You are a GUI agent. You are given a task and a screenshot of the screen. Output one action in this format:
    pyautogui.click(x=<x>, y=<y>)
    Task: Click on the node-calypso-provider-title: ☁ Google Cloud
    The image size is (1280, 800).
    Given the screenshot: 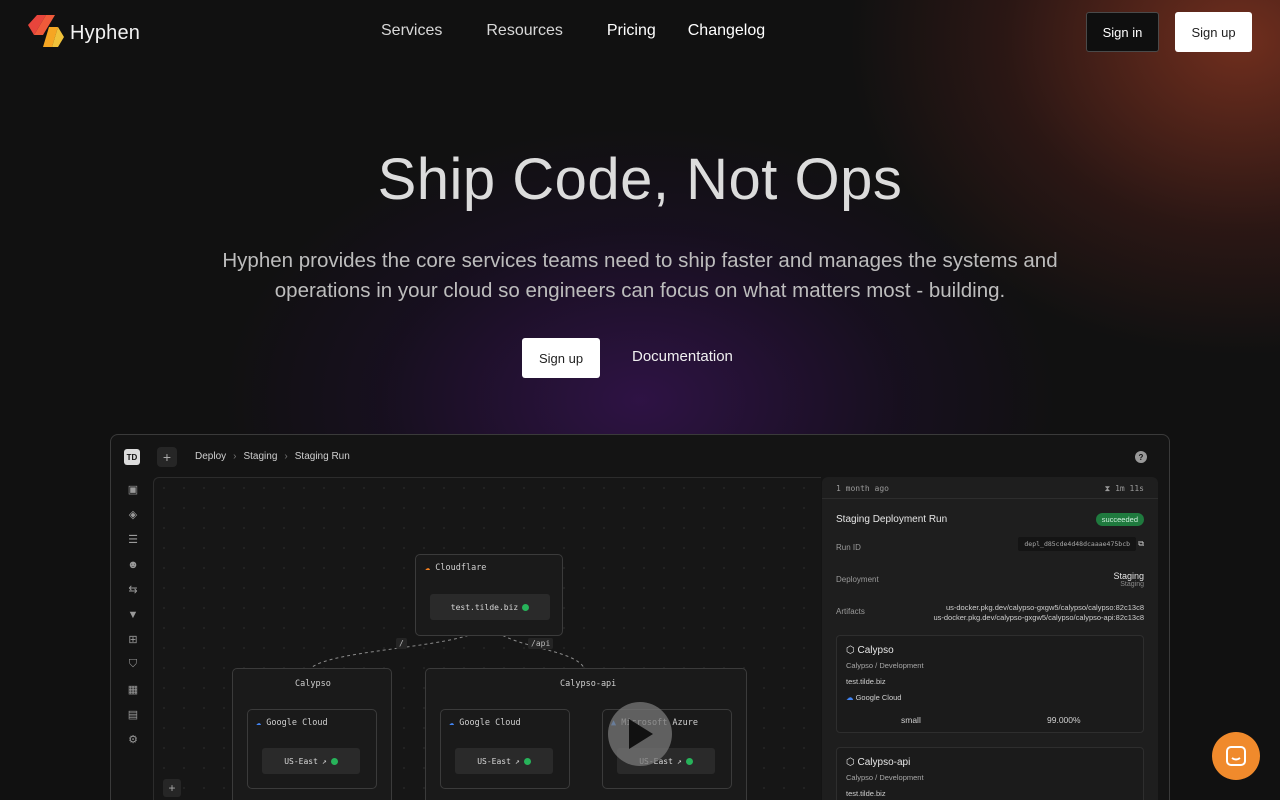 What is the action you would take?
    pyautogui.click(x=292, y=723)
    